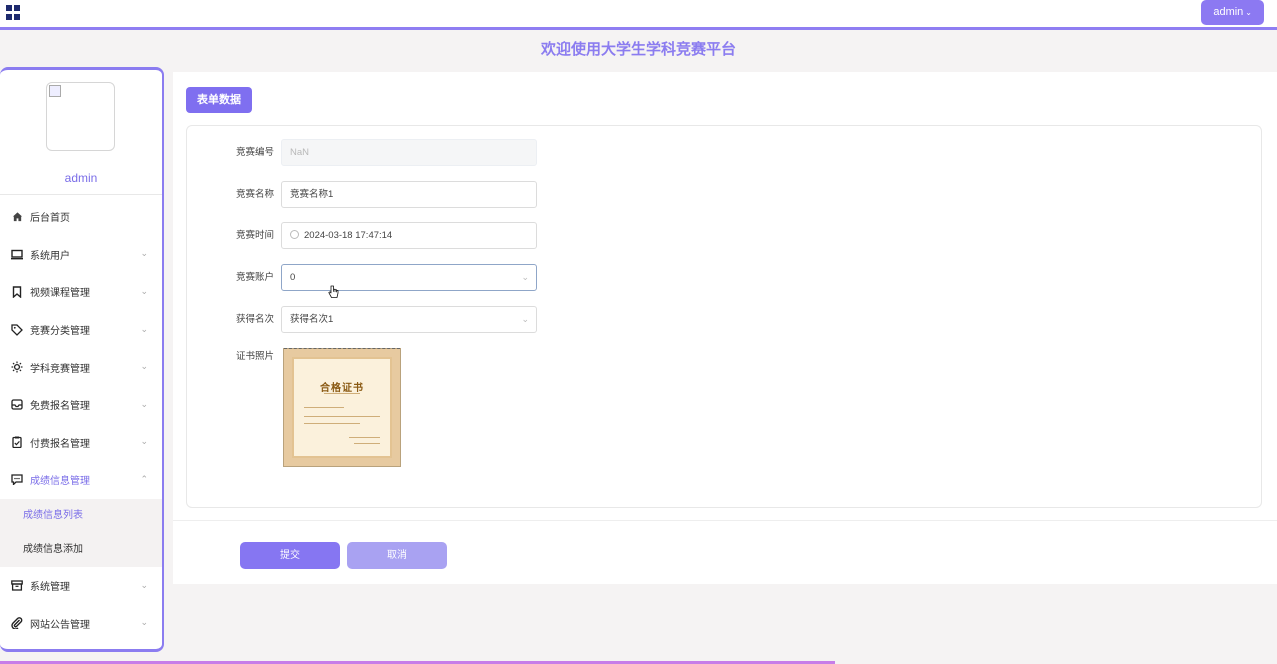  I want to click on sidebar-item-free-registration: 免费报名管理 ⌄, so click(81, 405).